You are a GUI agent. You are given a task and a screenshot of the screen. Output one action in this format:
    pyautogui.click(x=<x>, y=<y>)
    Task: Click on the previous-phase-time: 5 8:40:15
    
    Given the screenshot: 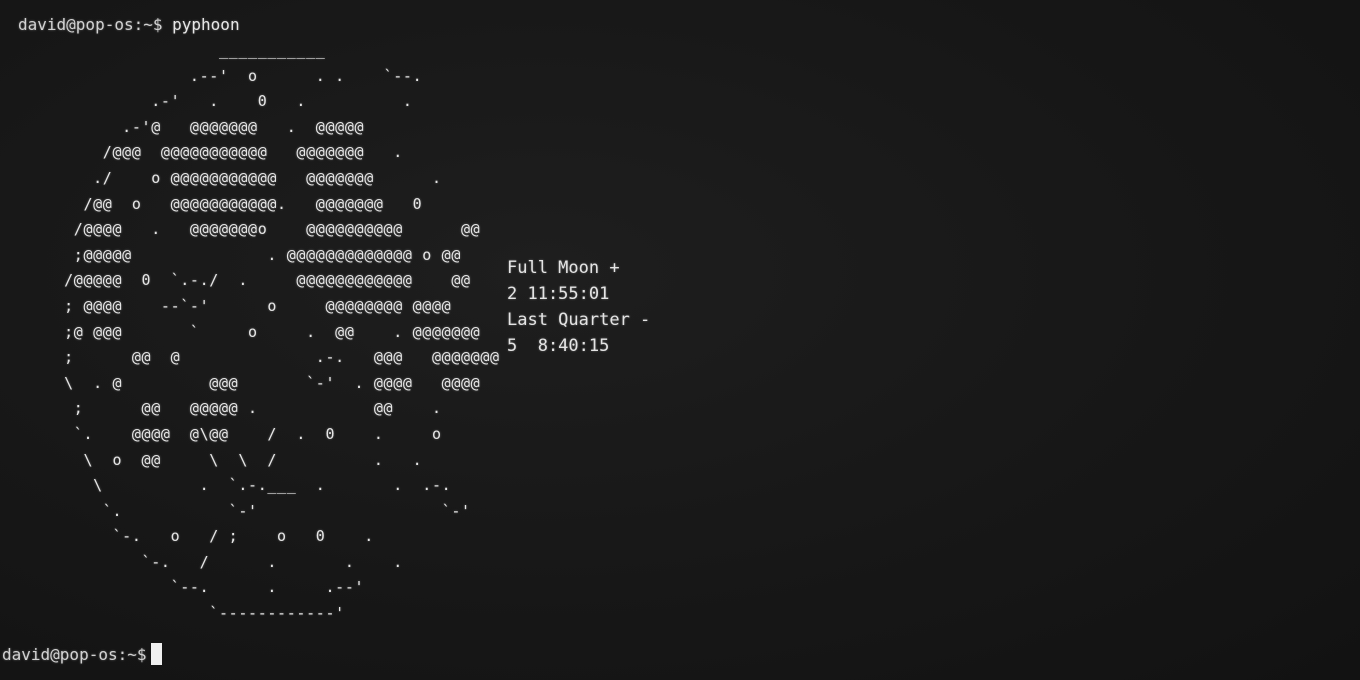 What is the action you would take?
    pyautogui.click(x=558, y=346)
    